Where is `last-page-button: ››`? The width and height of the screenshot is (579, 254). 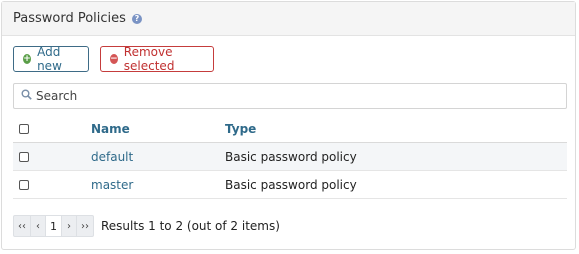
last-page-button: ›› is located at coordinates (85, 226).